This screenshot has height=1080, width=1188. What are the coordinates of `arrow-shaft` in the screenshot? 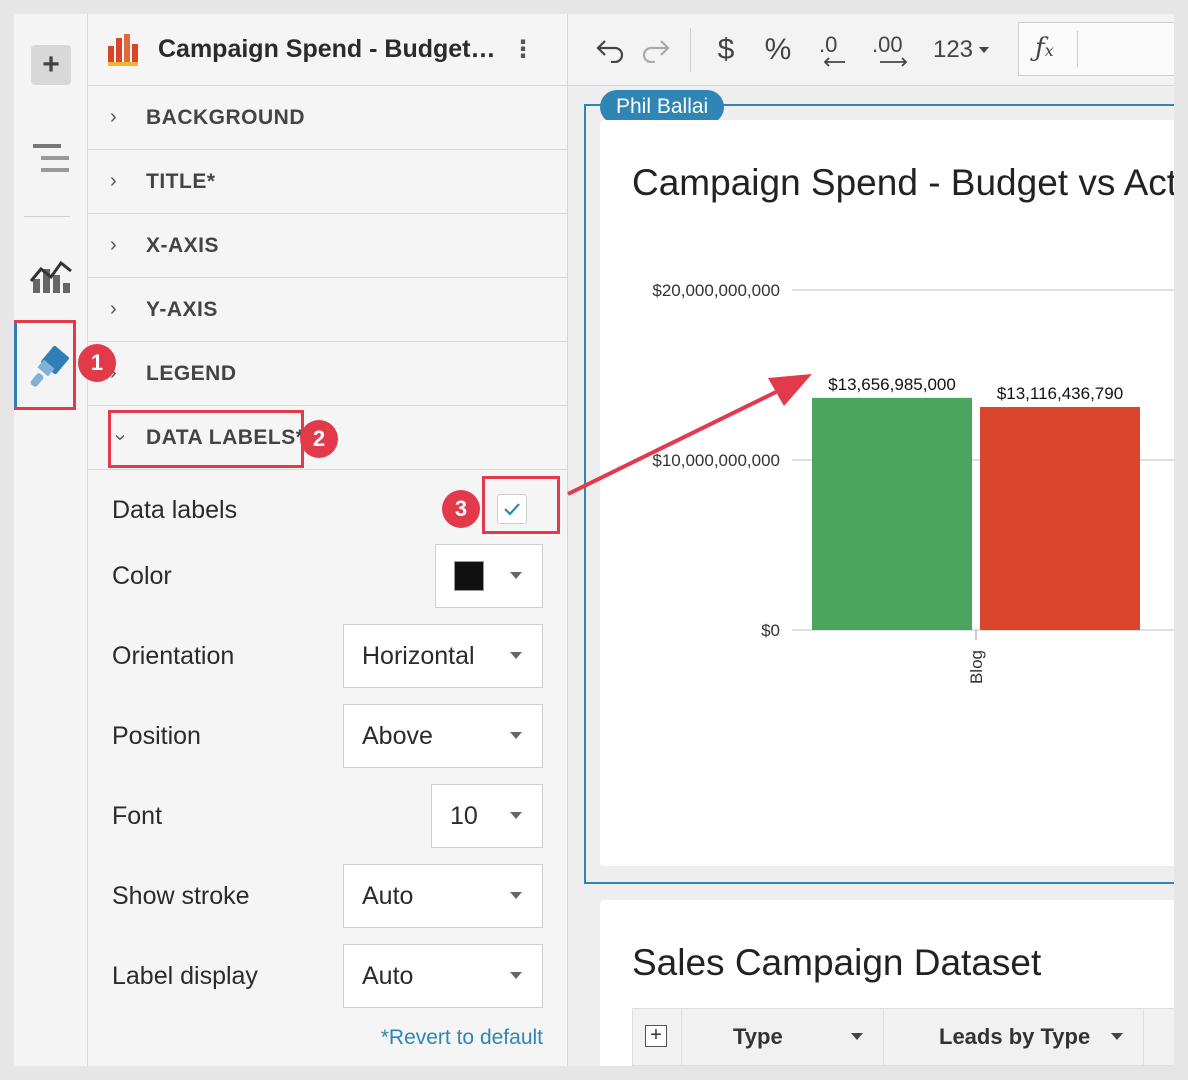 It's located at (672, 443).